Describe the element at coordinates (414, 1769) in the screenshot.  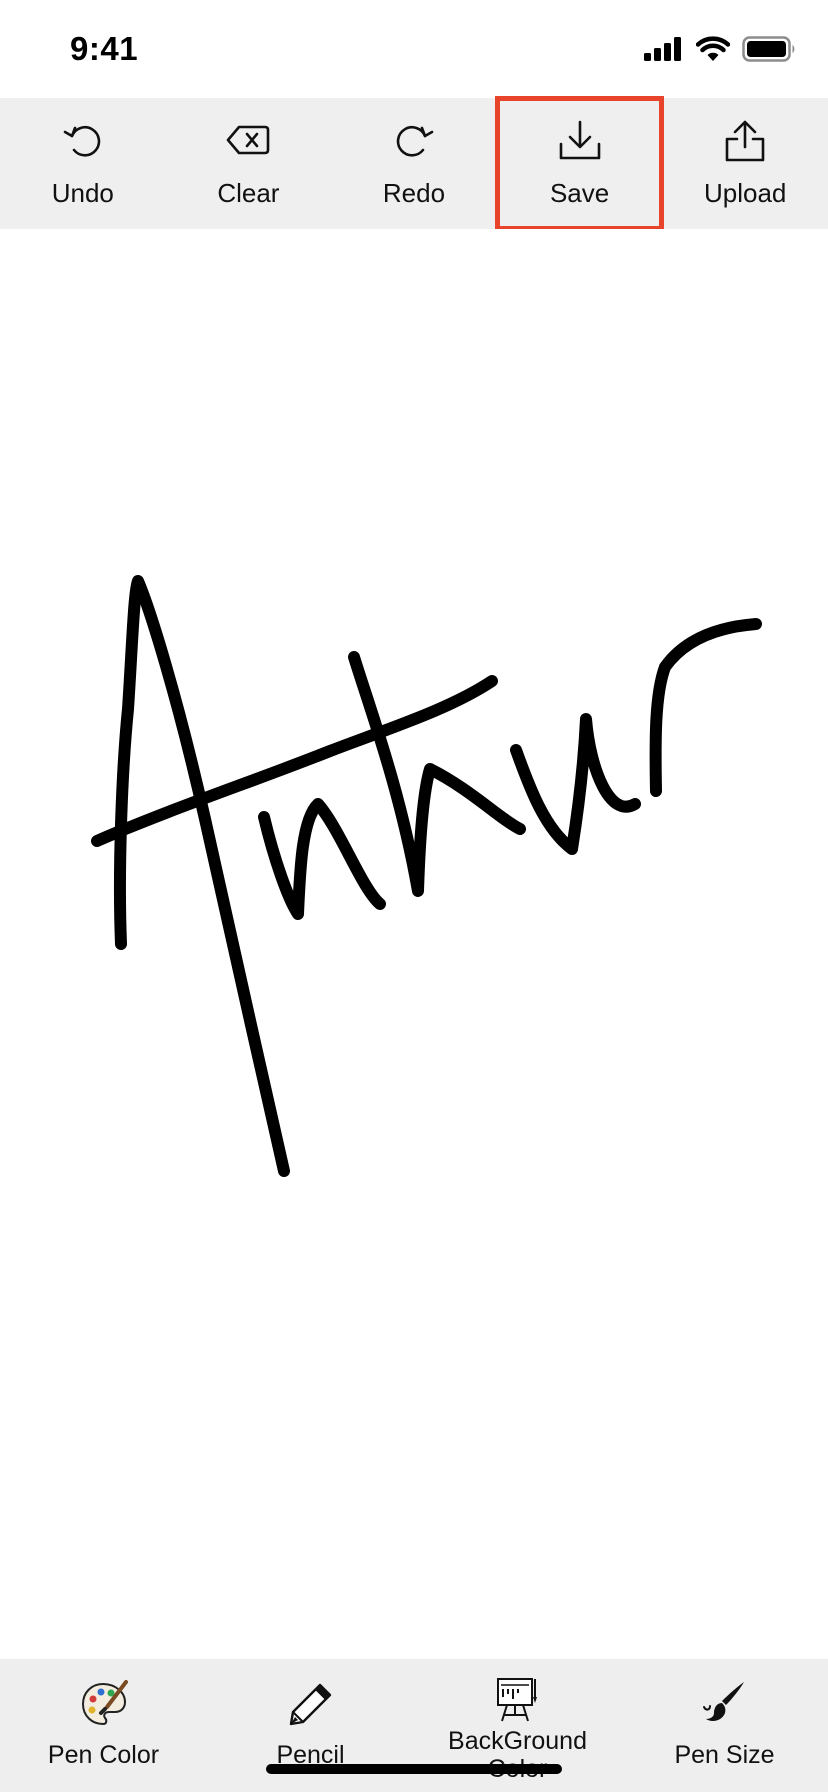
I see `home-indicator` at that location.